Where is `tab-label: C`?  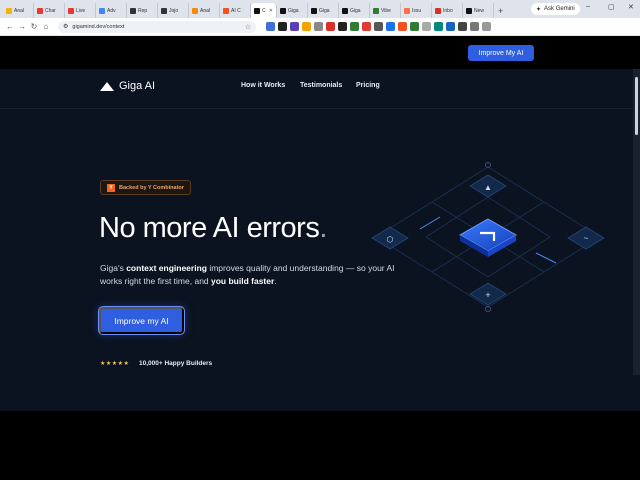 tab-label: C is located at coordinates (264, 10).